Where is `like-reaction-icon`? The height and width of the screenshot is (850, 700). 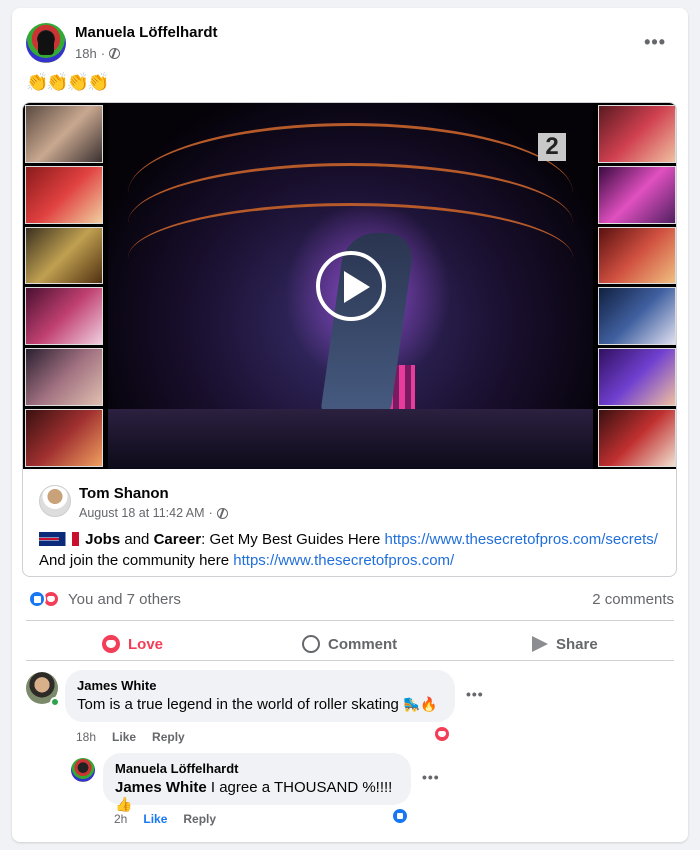 like-reaction-icon is located at coordinates (37, 599).